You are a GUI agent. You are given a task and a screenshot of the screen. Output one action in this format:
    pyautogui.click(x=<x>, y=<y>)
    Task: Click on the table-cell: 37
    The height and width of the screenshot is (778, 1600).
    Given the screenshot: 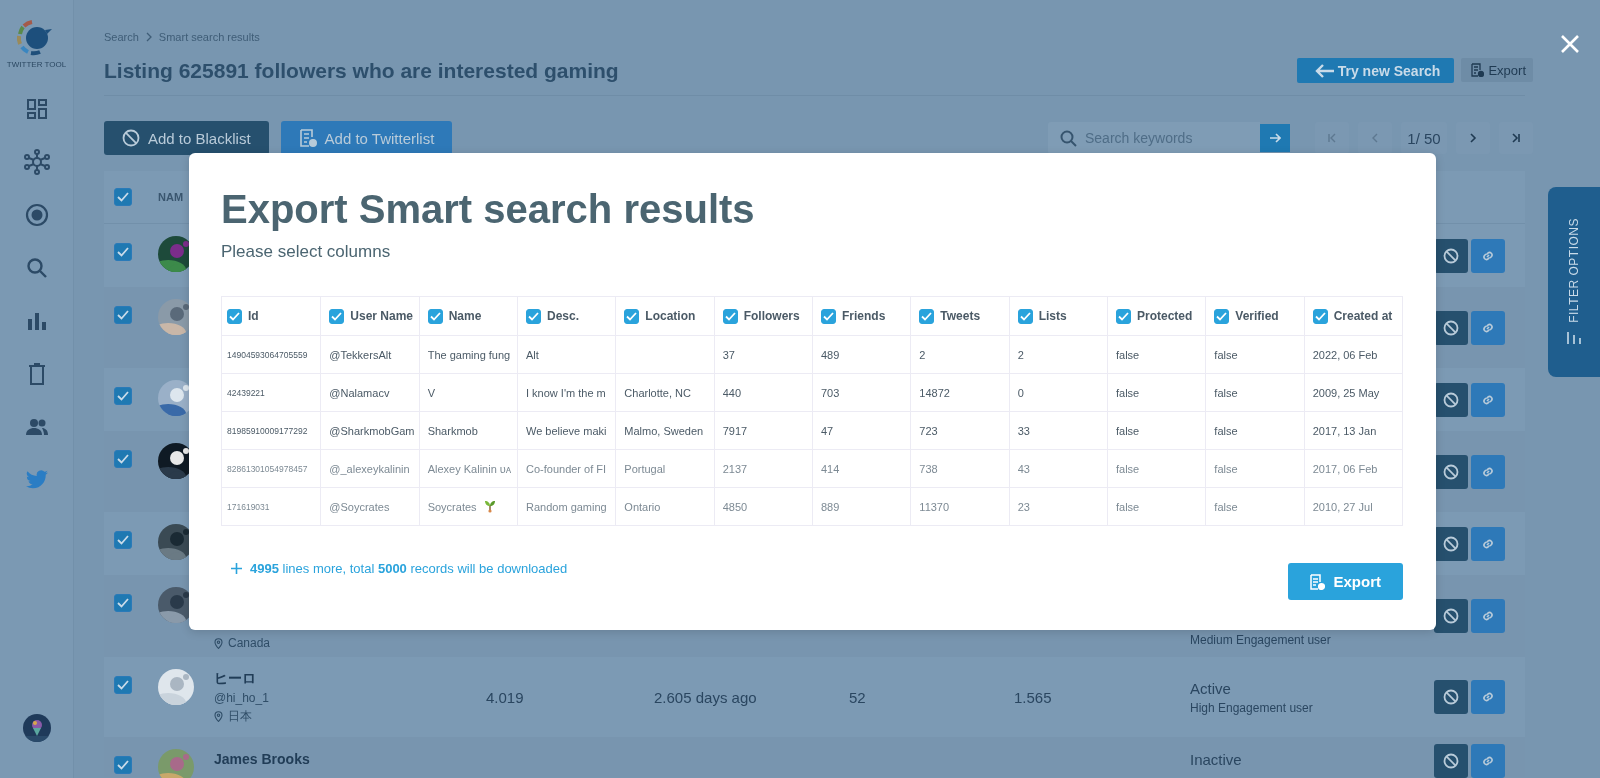 What is the action you would take?
    pyautogui.click(x=728, y=354)
    